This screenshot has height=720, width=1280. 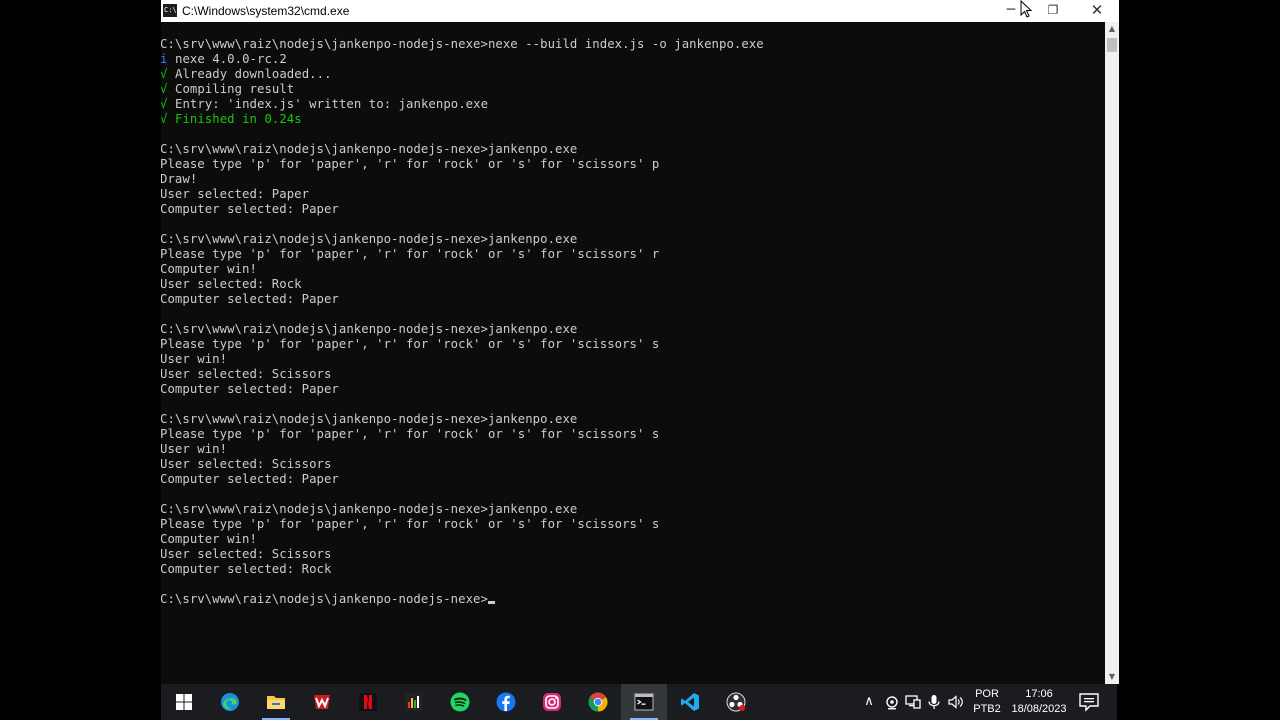 What do you see at coordinates (1112, 45) in the screenshot?
I see `scroll-thumb` at bounding box center [1112, 45].